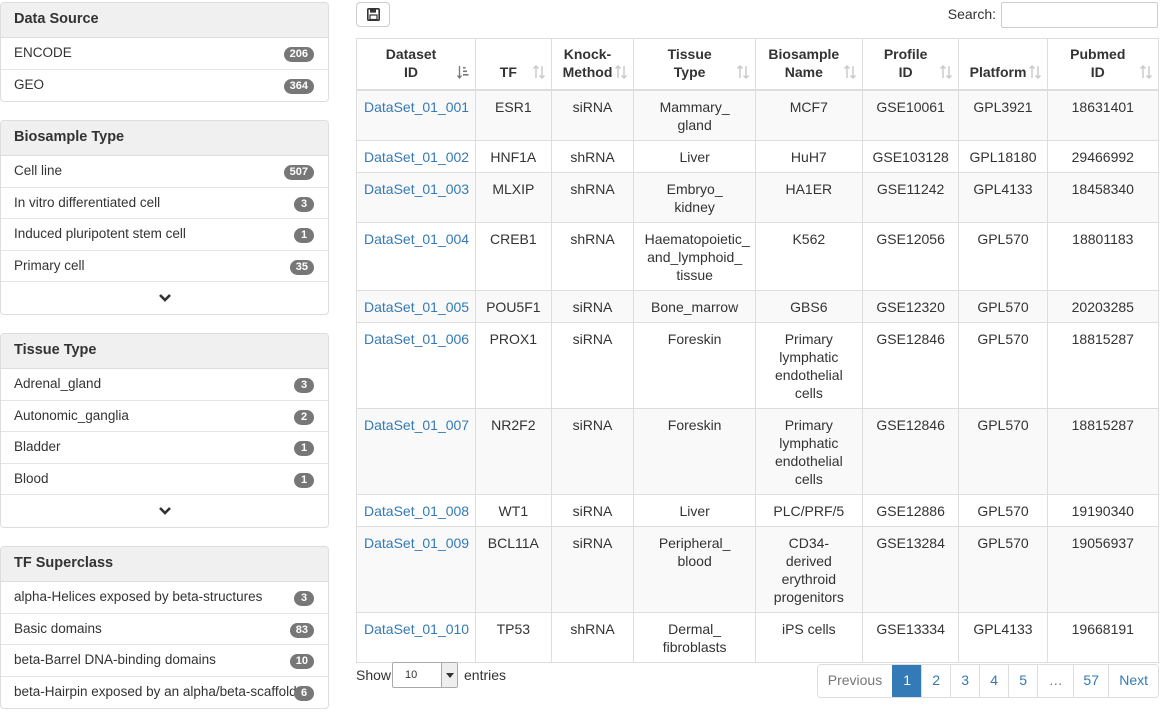 This screenshot has width=1160, height=727. I want to click on cell-tissue-type: Liver, so click(694, 510).